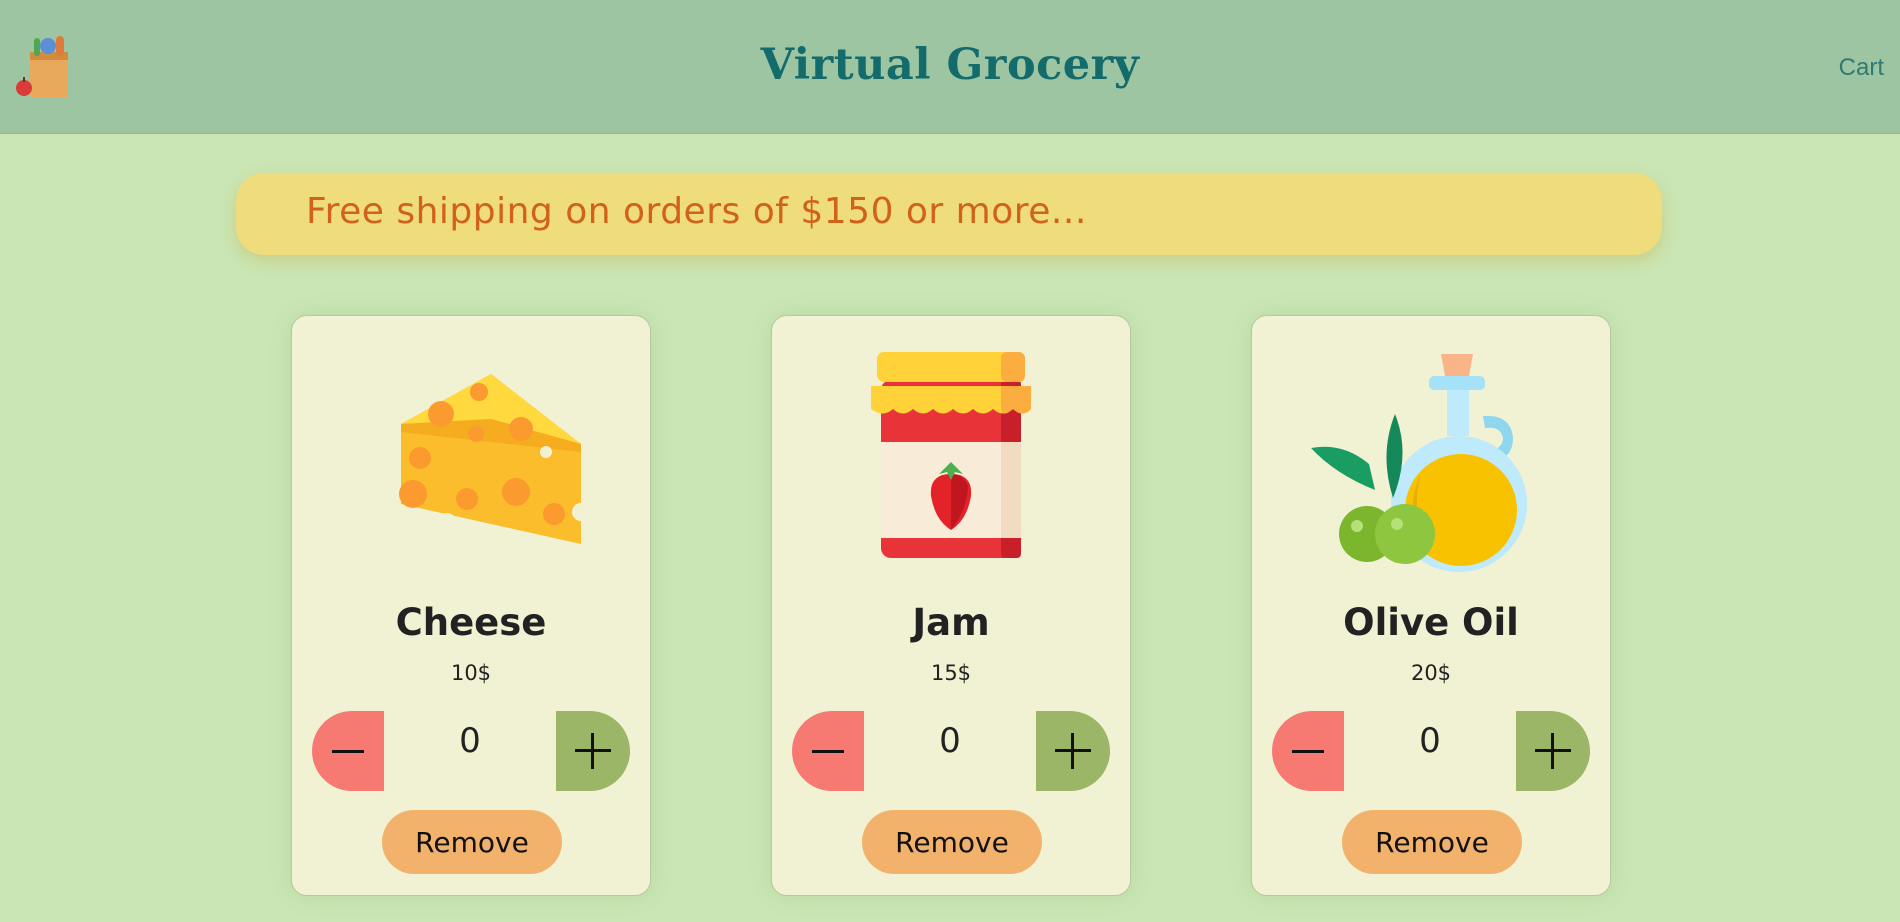 This screenshot has width=1900, height=922. What do you see at coordinates (471, 622) in the screenshot?
I see `product-name: Cheese` at bounding box center [471, 622].